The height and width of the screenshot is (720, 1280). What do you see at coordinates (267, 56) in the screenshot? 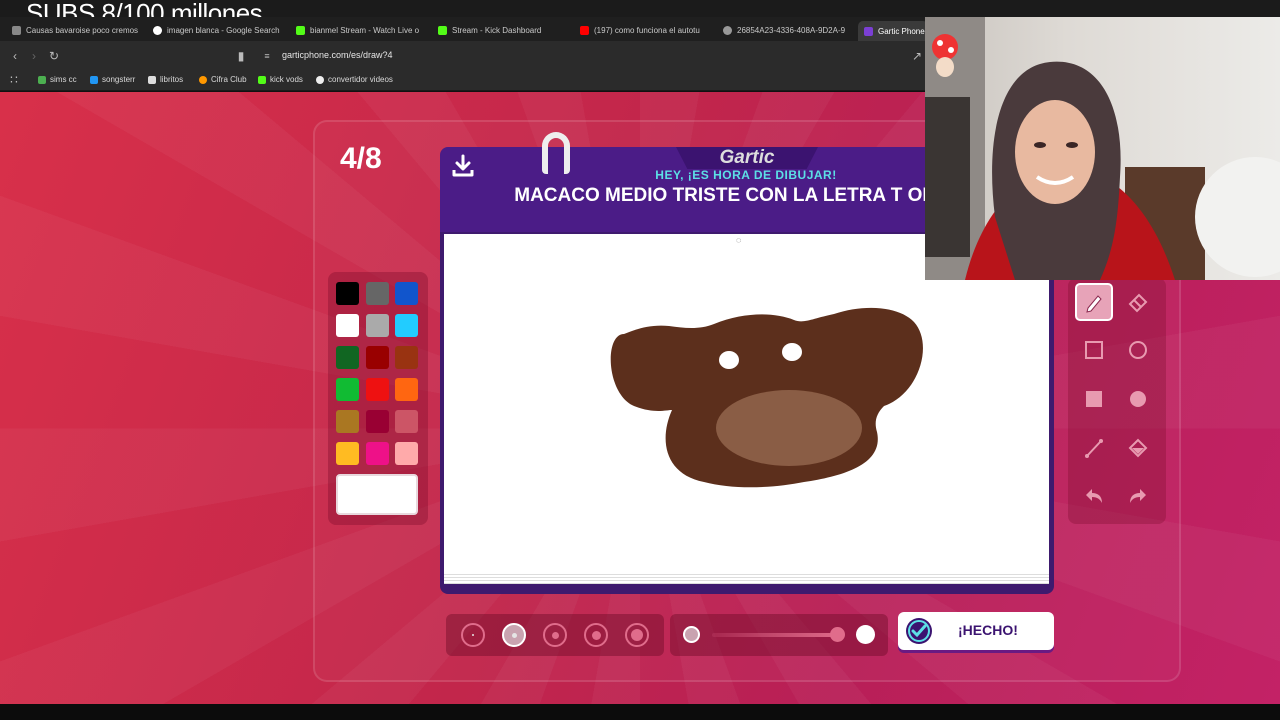
I see `site-info-icon: ≡` at bounding box center [267, 56].